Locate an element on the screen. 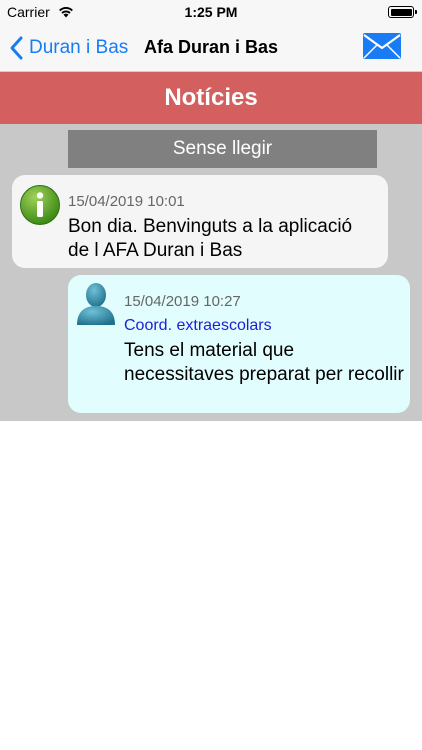 This screenshot has width=422, height=750. back-button-label: Duran i Bas is located at coordinates (79, 47).